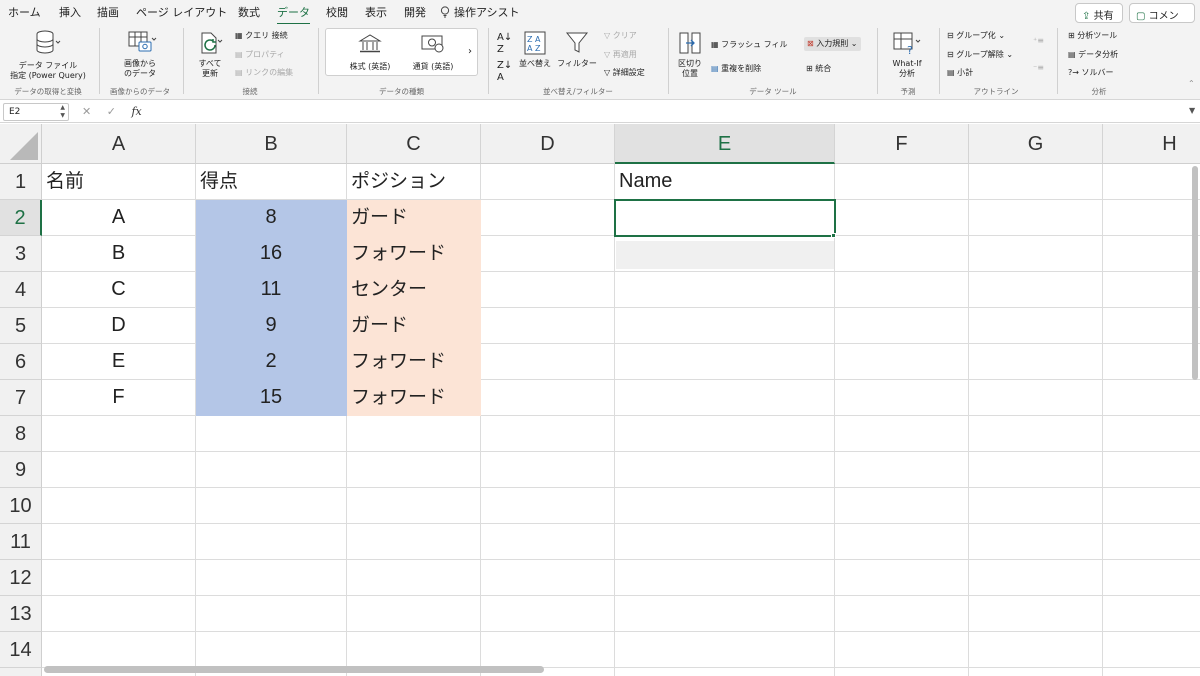  What do you see at coordinates (433, 52) in the screenshot?
I see `currency-data-type-button: 通貨 (英語)` at bounding box center [433, 52].